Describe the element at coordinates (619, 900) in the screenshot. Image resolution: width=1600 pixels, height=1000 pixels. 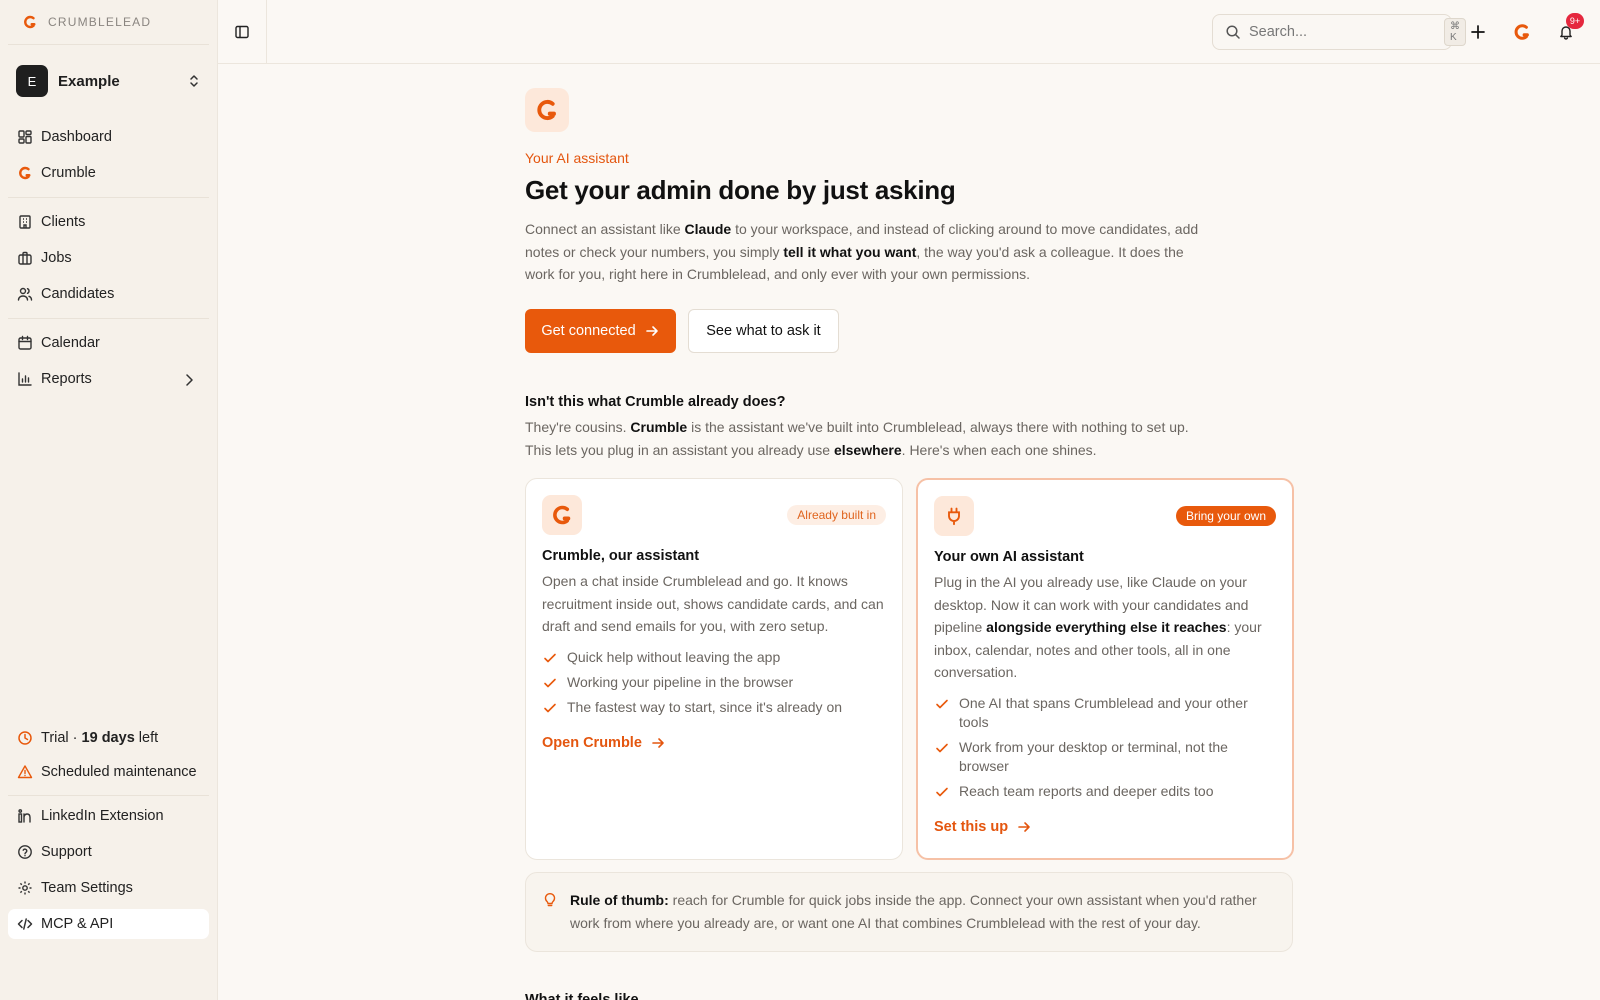
I see `tip-label: Rule of thumb:` at that location.